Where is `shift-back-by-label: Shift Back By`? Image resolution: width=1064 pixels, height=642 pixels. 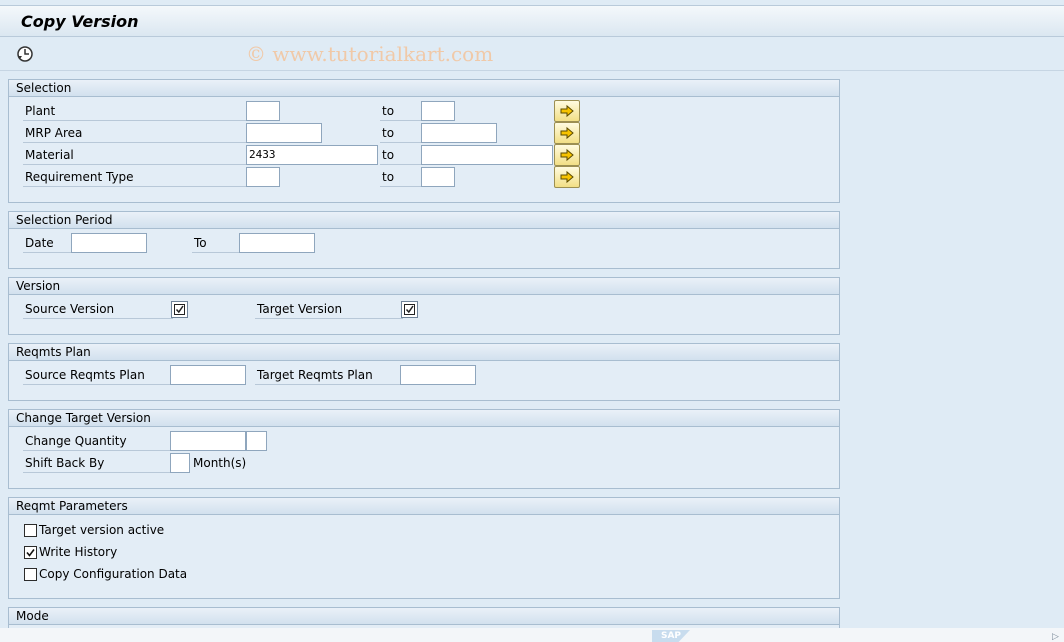
shift-back-by-label: Shift Back By is located at coordinates (98, 463).